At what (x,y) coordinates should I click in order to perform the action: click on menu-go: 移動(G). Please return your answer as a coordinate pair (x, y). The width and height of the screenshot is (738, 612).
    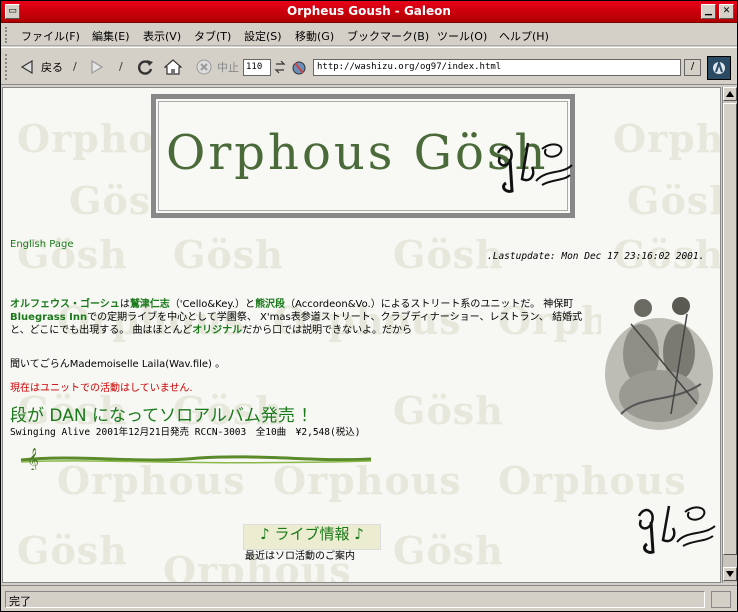
    Looking at the image, I should click on (314, 36).